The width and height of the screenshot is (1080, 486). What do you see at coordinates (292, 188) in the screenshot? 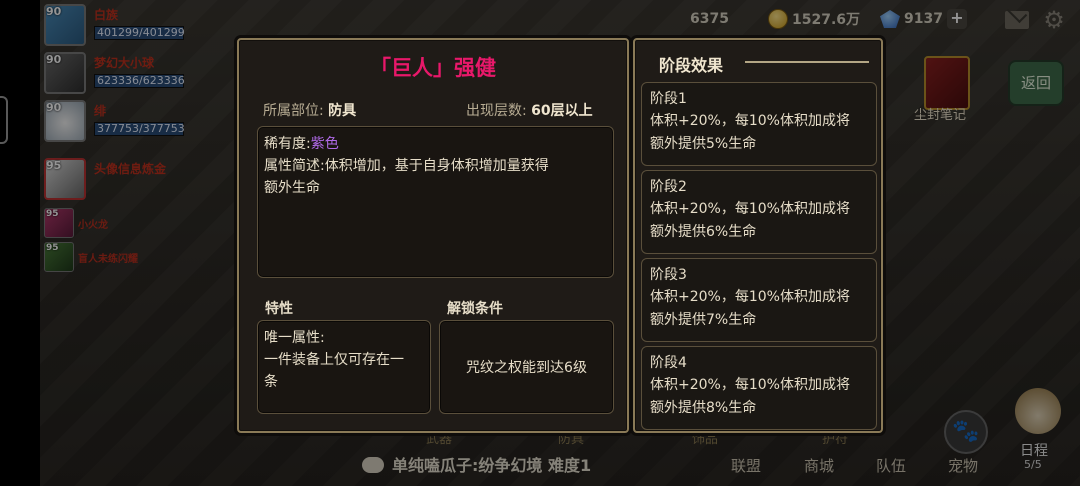
I see `description-text: 额外生命` at bounding box center [292, 188].